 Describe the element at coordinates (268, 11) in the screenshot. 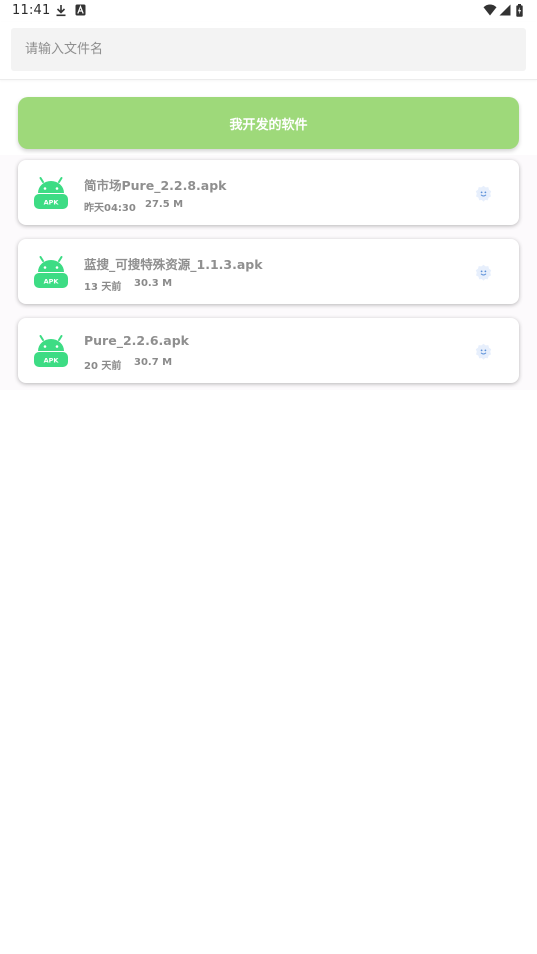

I see `status-bar: 11:41` at that location.